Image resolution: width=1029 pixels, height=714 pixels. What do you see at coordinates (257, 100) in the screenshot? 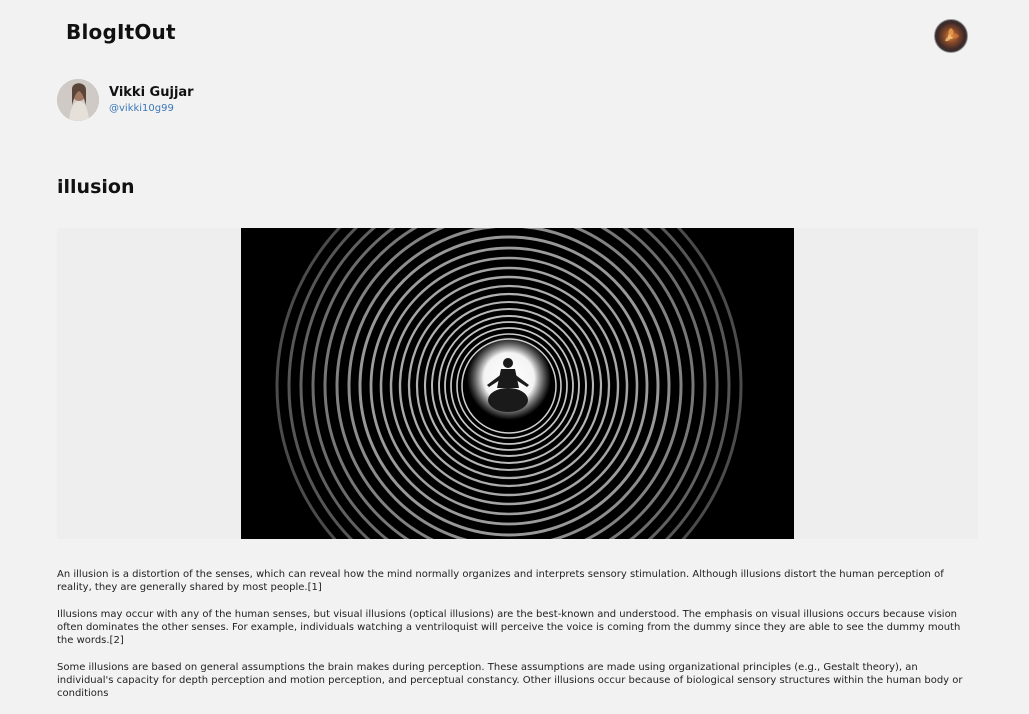
I see `author-block: Vikki Gujjar @vikki10g99` at bounding box center [257, 100].